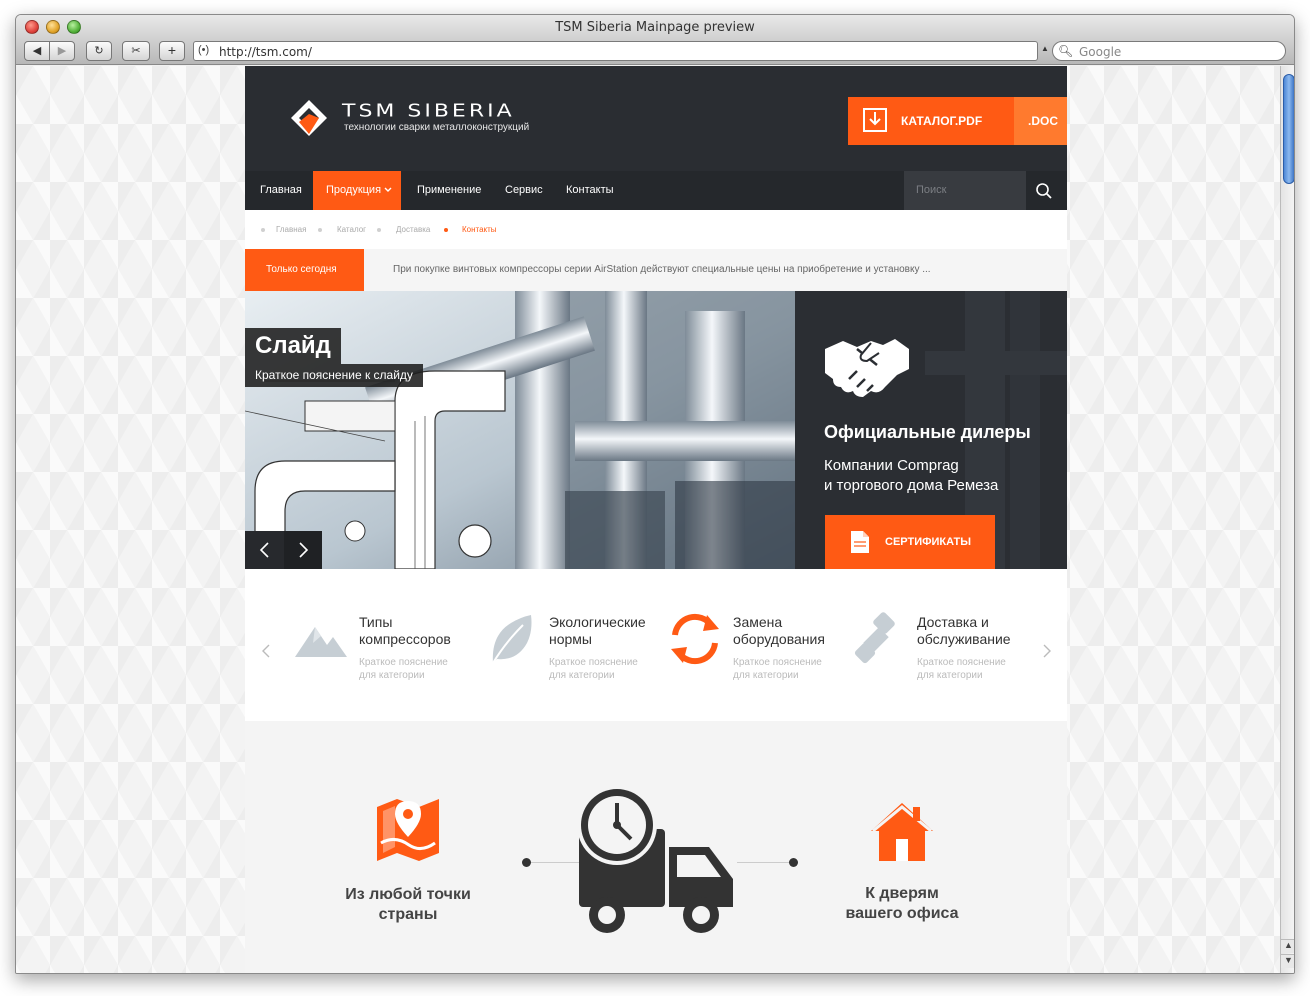  I want to click on breadcrumb-item-home: Главная, so click(291, 229).